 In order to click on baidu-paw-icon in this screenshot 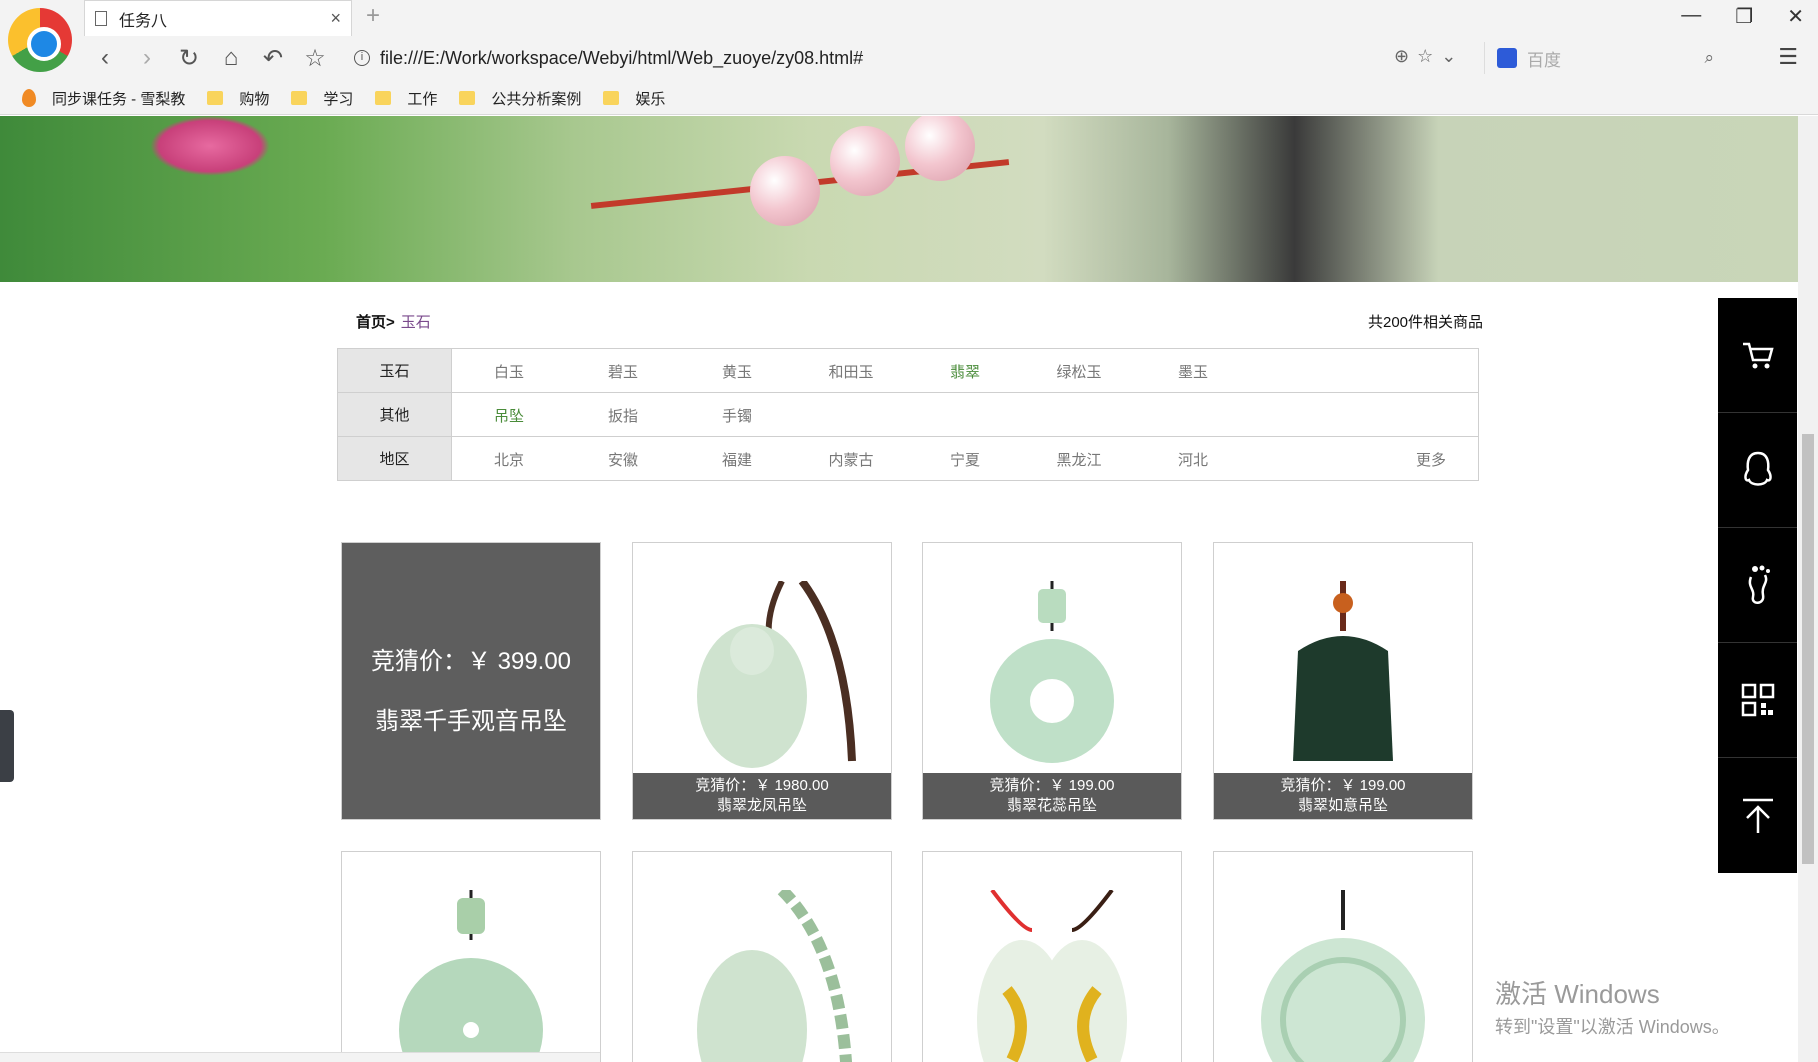, I will do `click(1507, 58)`.